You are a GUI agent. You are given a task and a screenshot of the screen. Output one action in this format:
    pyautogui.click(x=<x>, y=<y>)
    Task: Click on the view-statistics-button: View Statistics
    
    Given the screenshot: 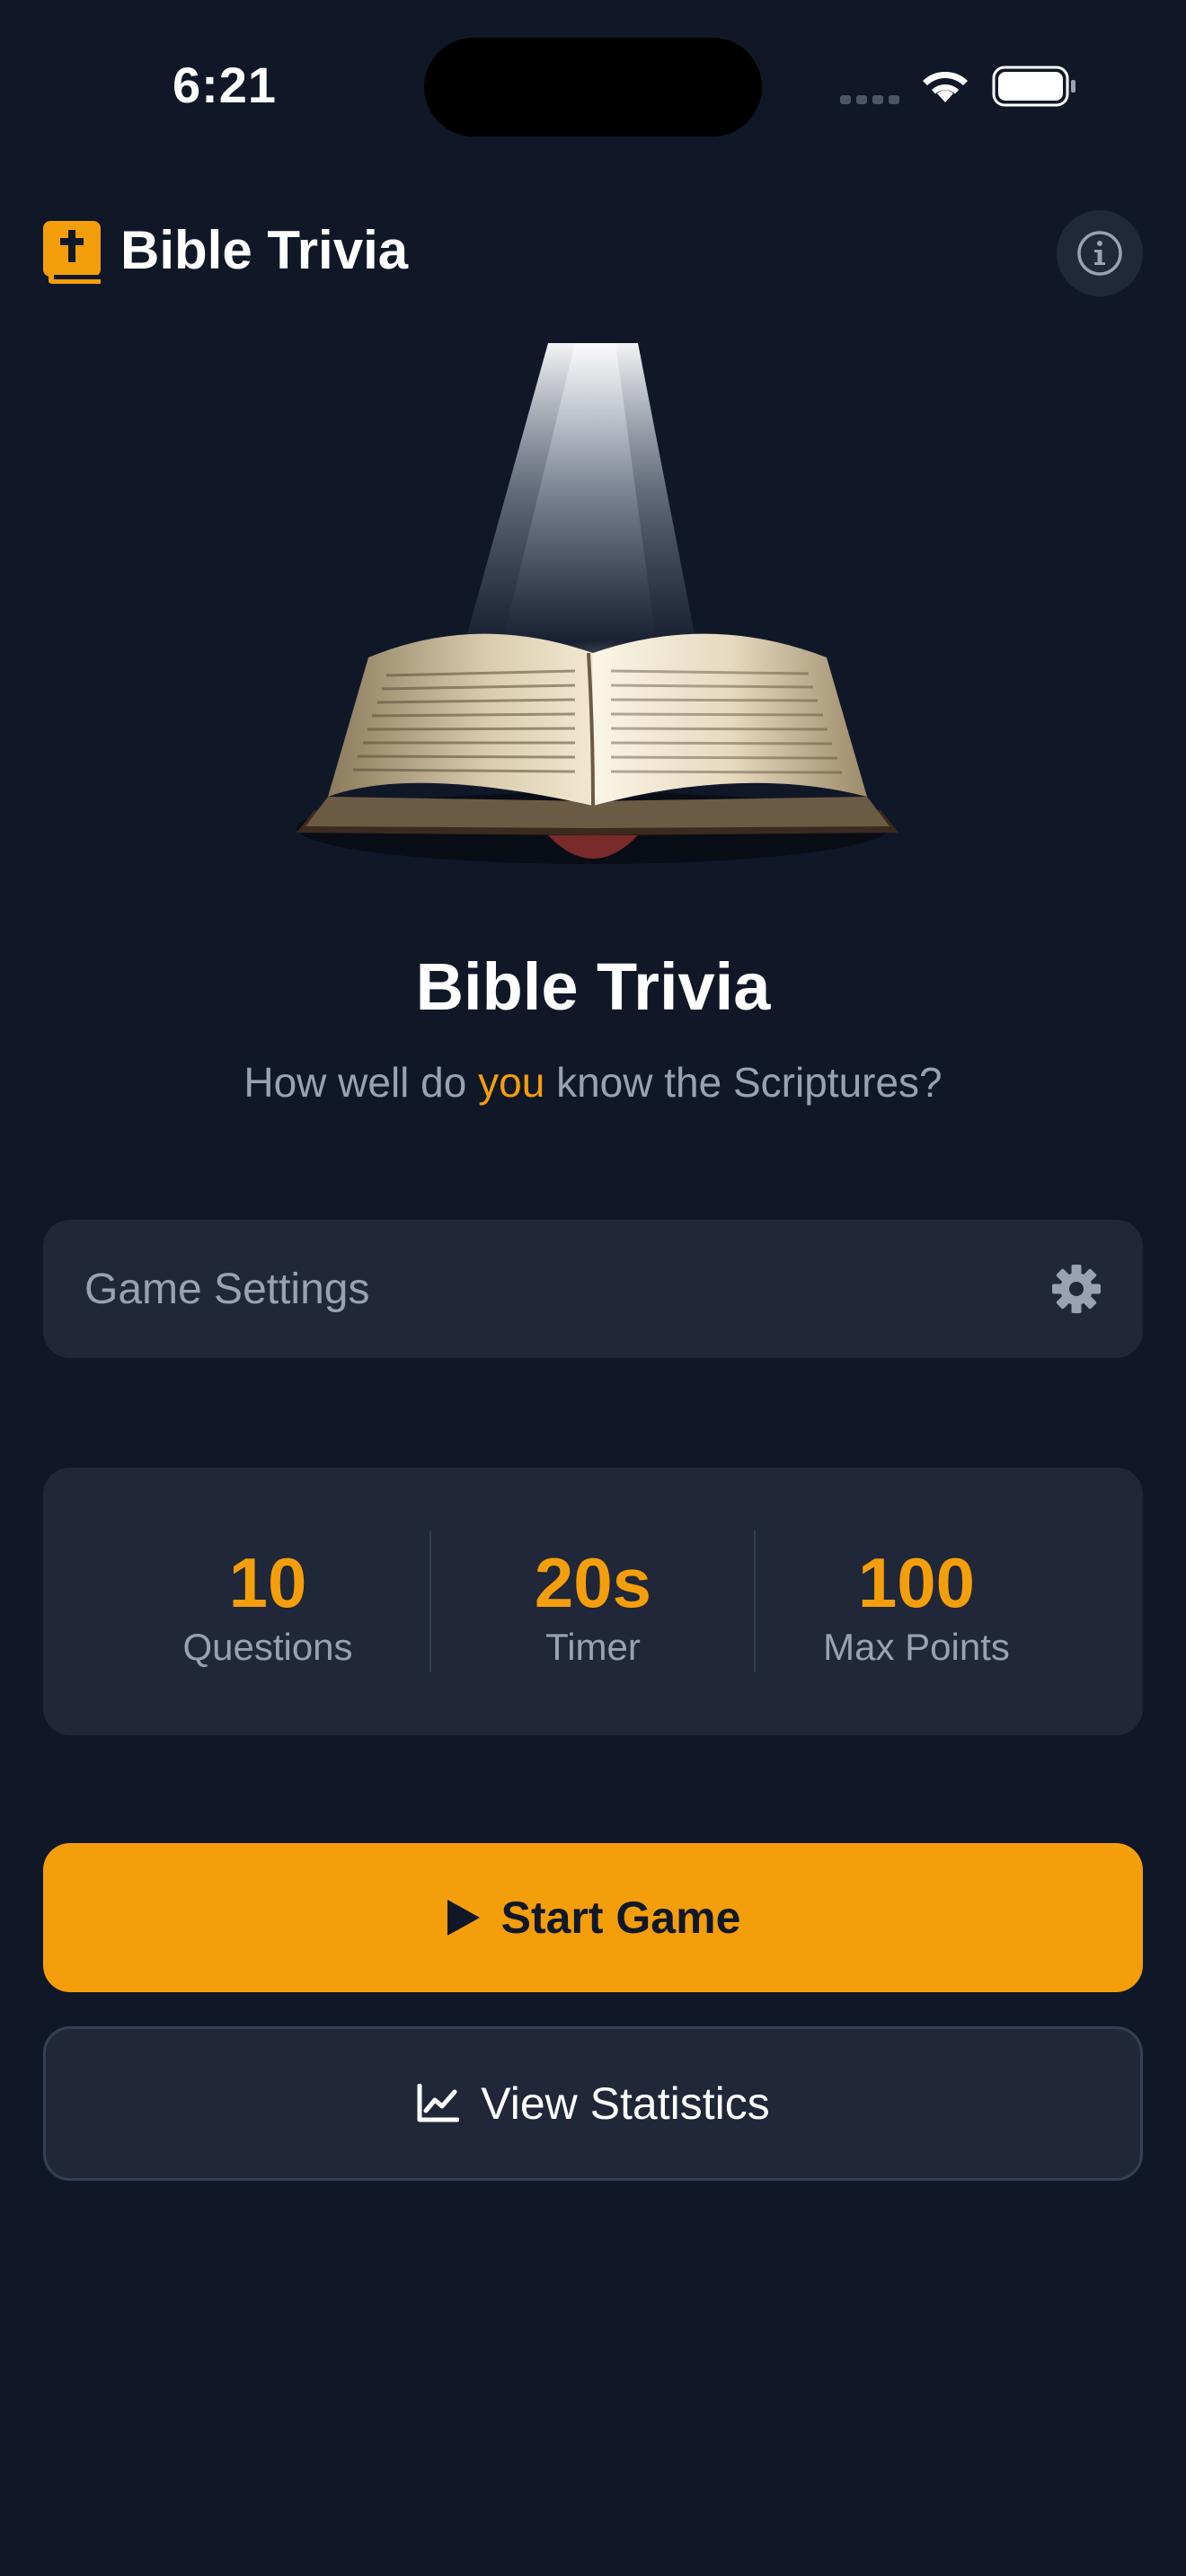 What is the action you would take?
    pyautogui.click(x=593, y=2103)
    